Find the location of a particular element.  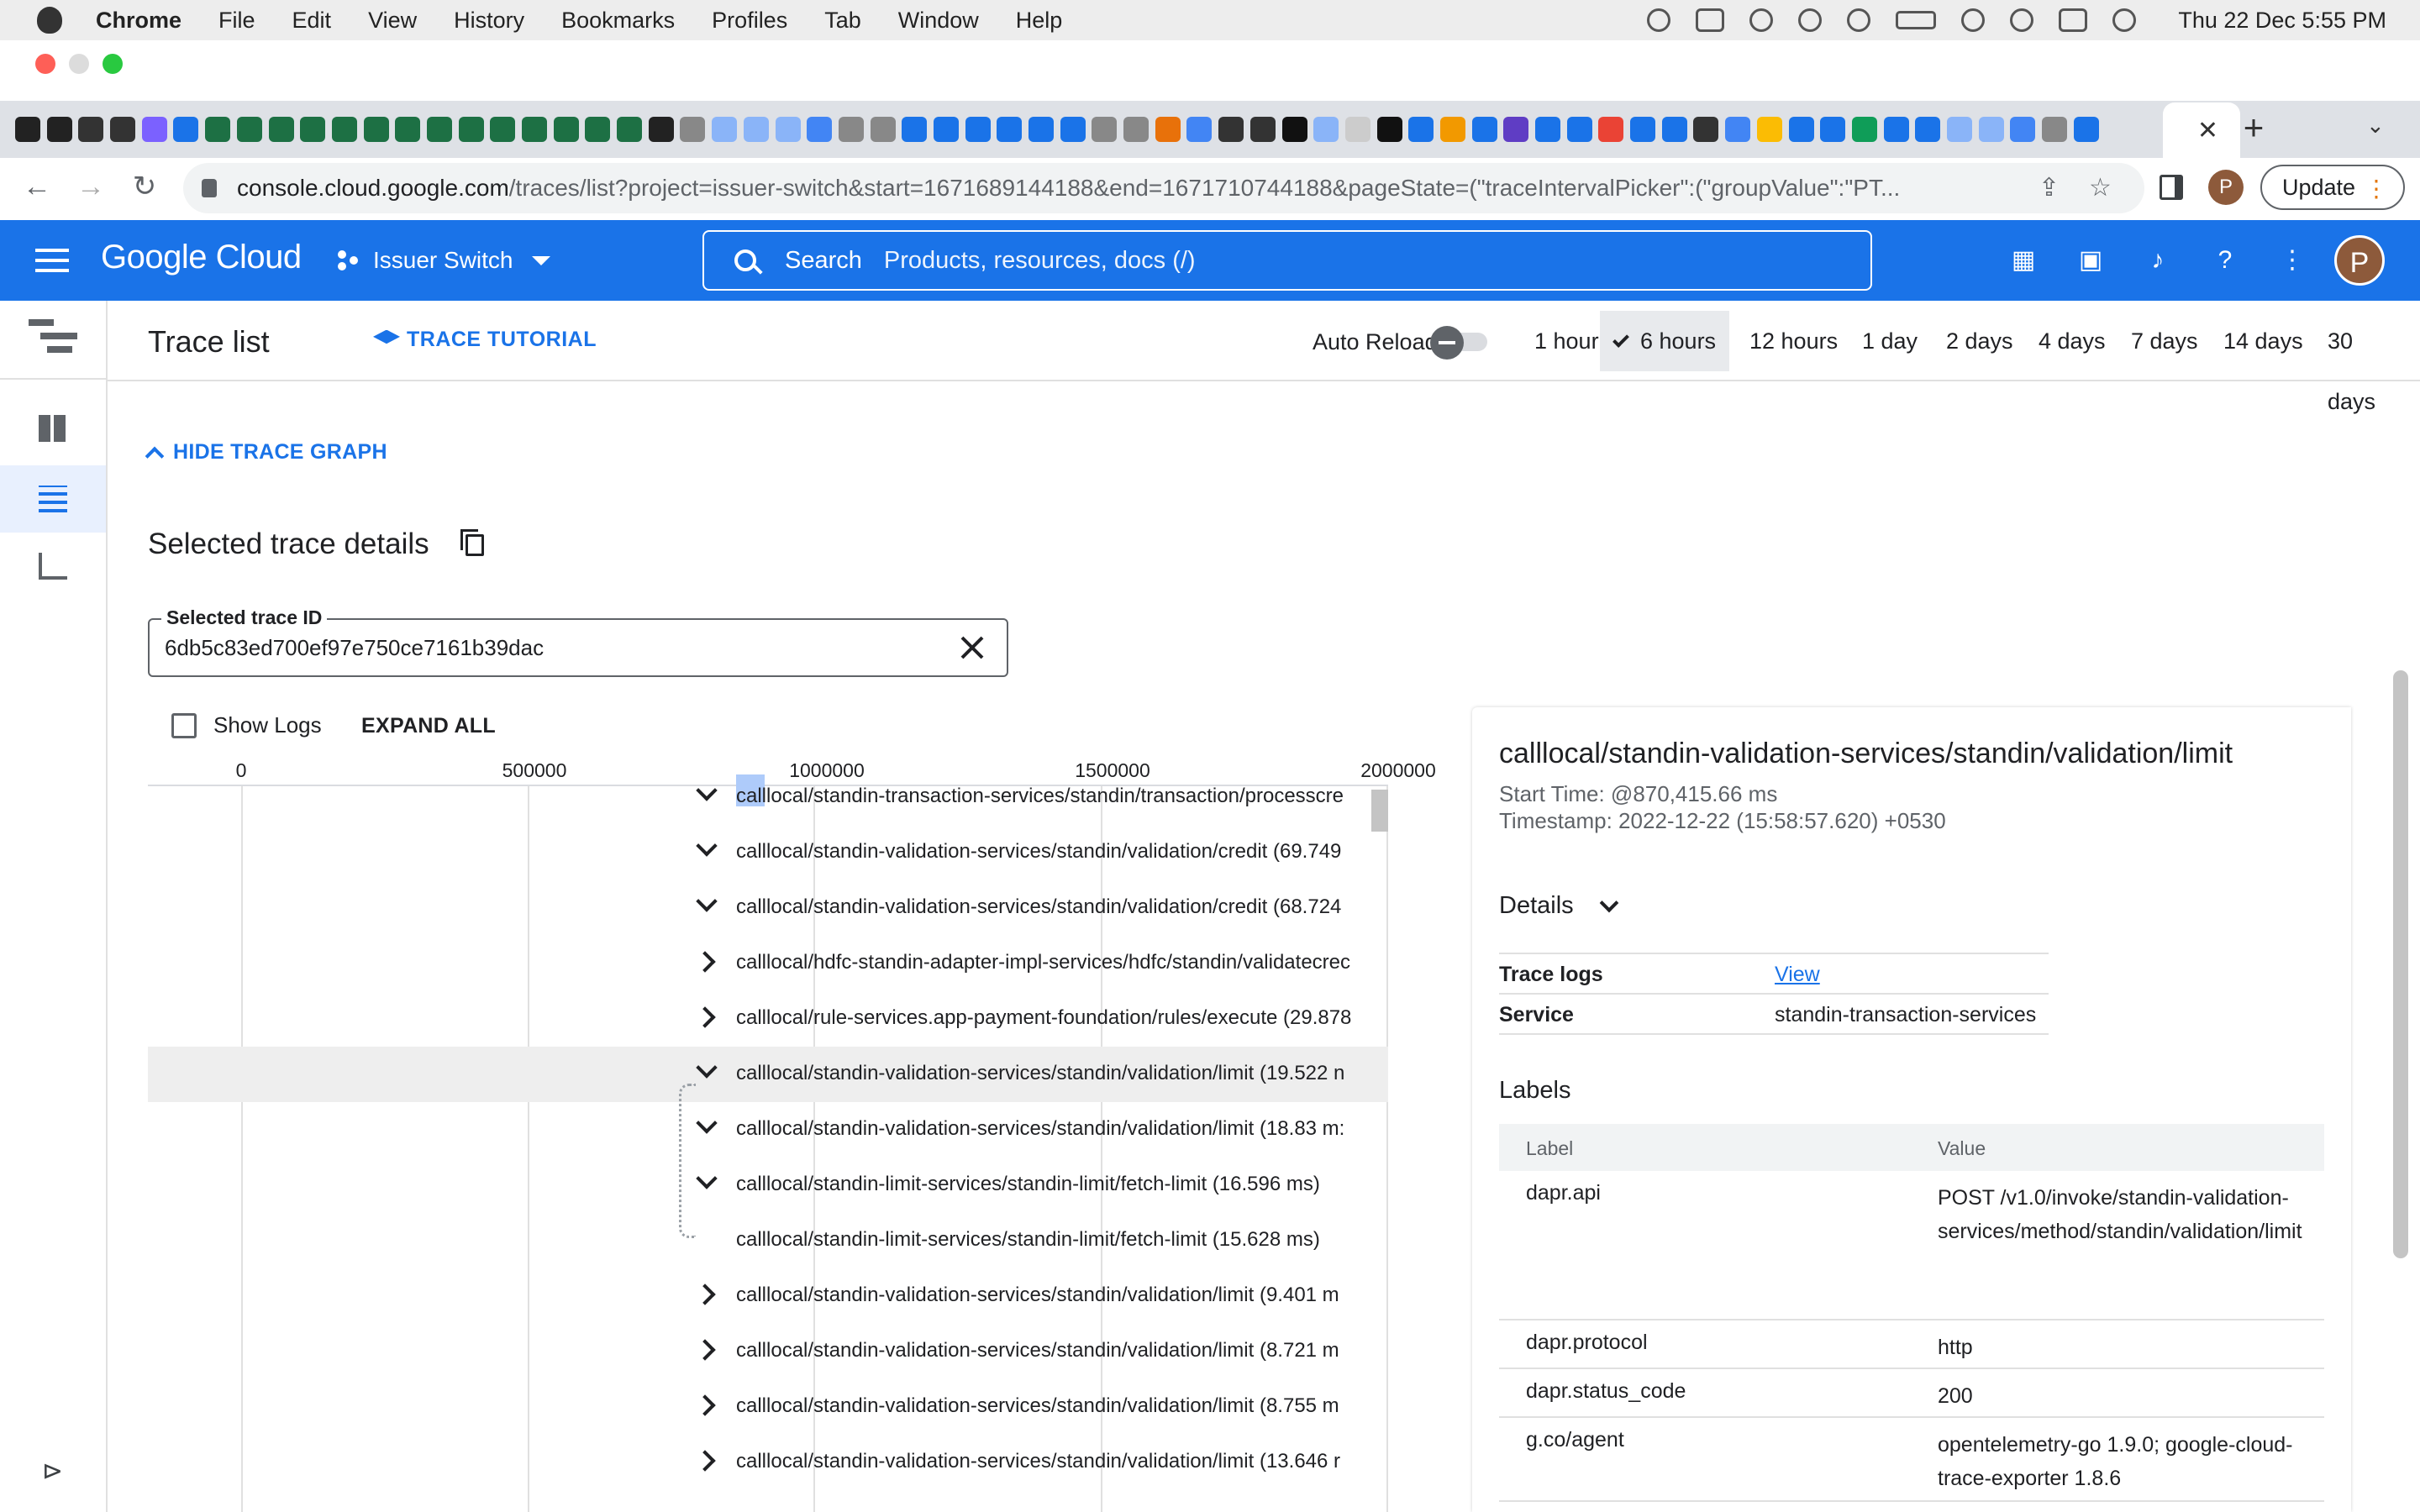

project-picker: Issuer Switch is located at coordinates (444, 260).